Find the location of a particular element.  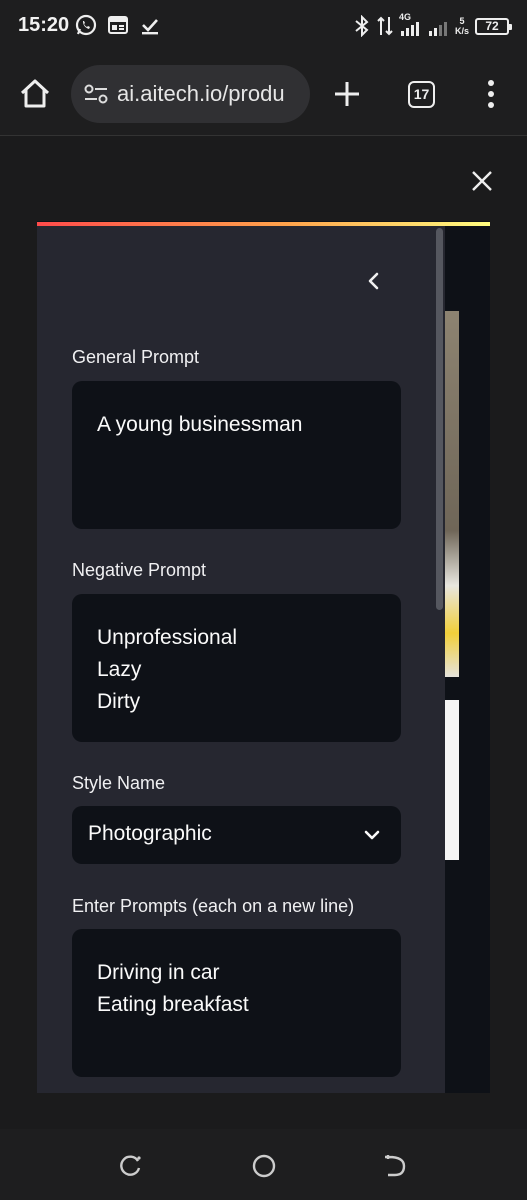

prompts-label: Enter Prompts (each on a new line) is located at coordinates (213, 906).